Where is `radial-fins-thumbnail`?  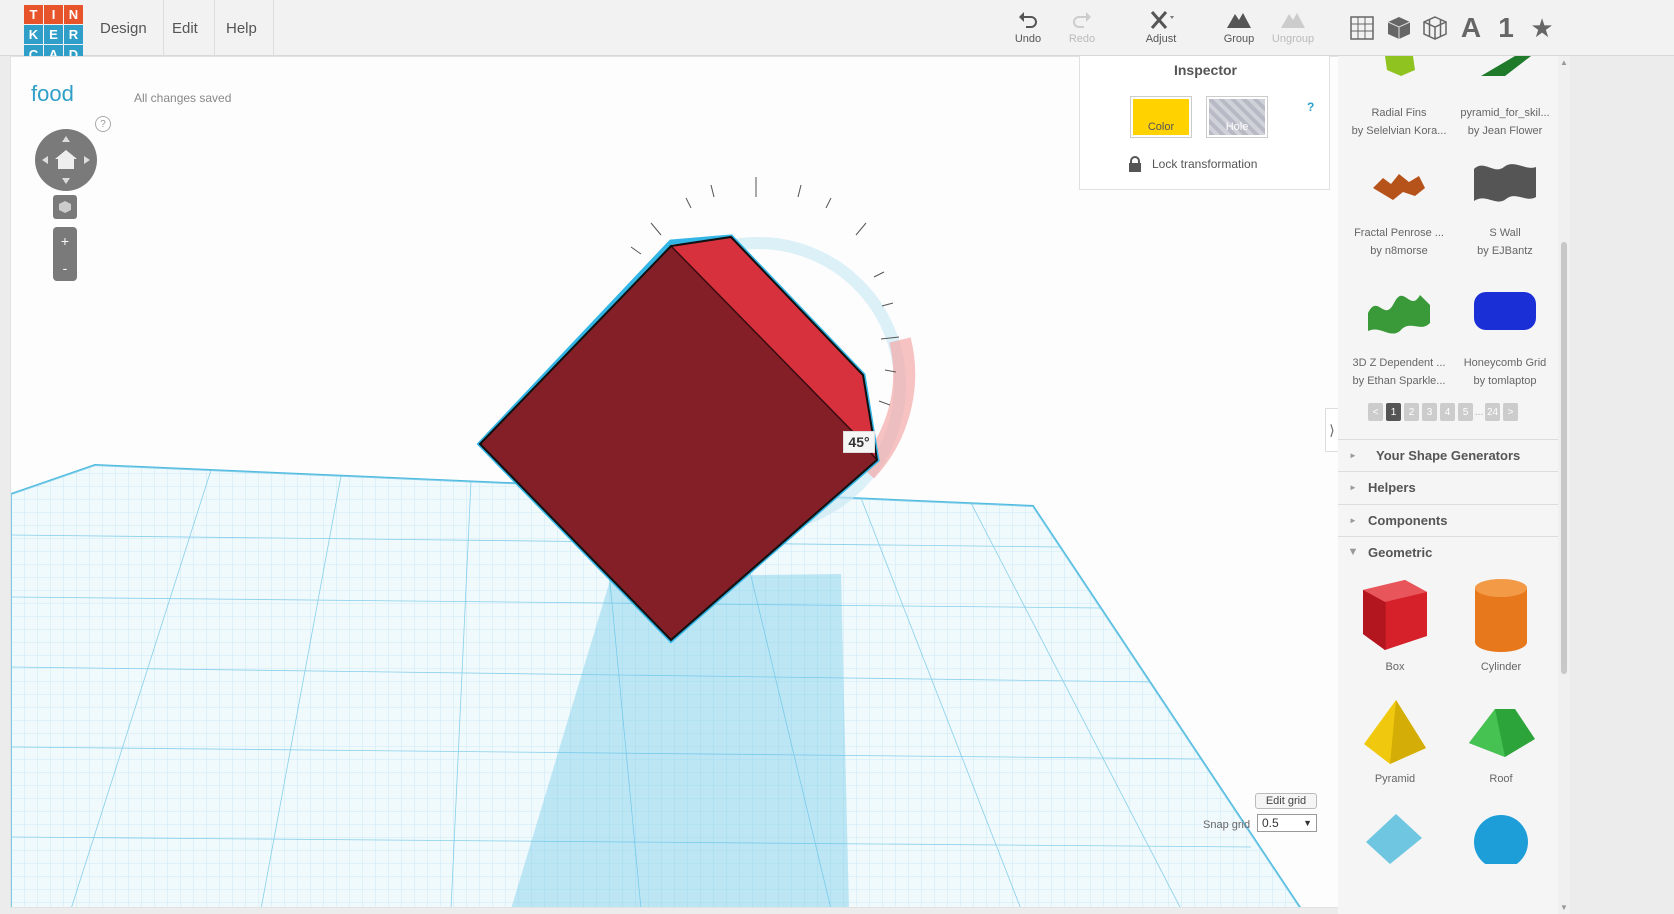 radial-fins-thumbnail is located at coordinates (1400, 66).